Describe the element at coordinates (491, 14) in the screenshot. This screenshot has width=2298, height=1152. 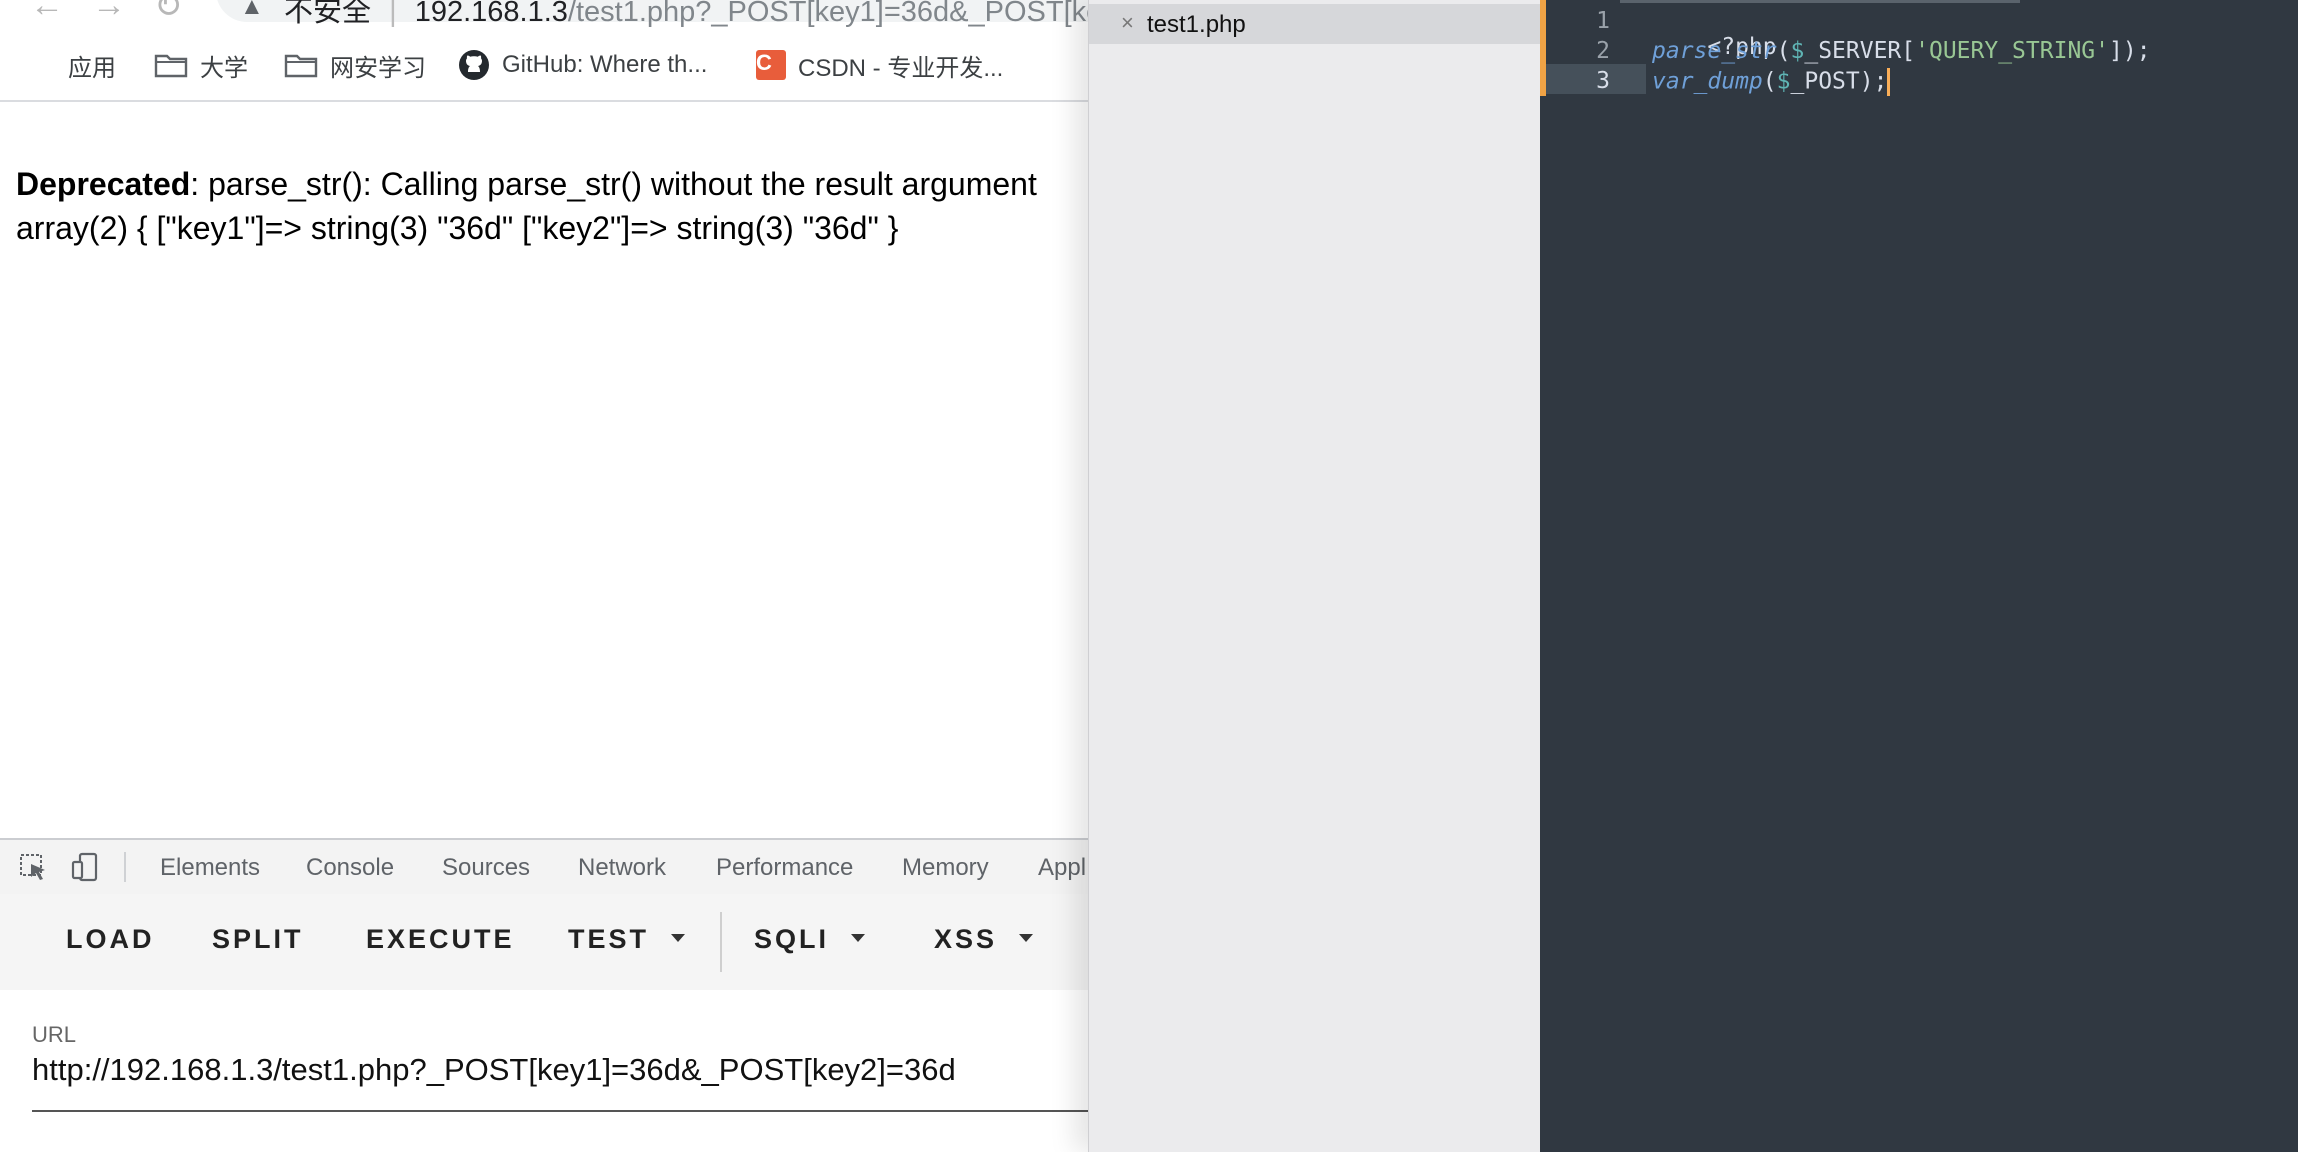
I see `address-host: 192.168.1.3` at that location.